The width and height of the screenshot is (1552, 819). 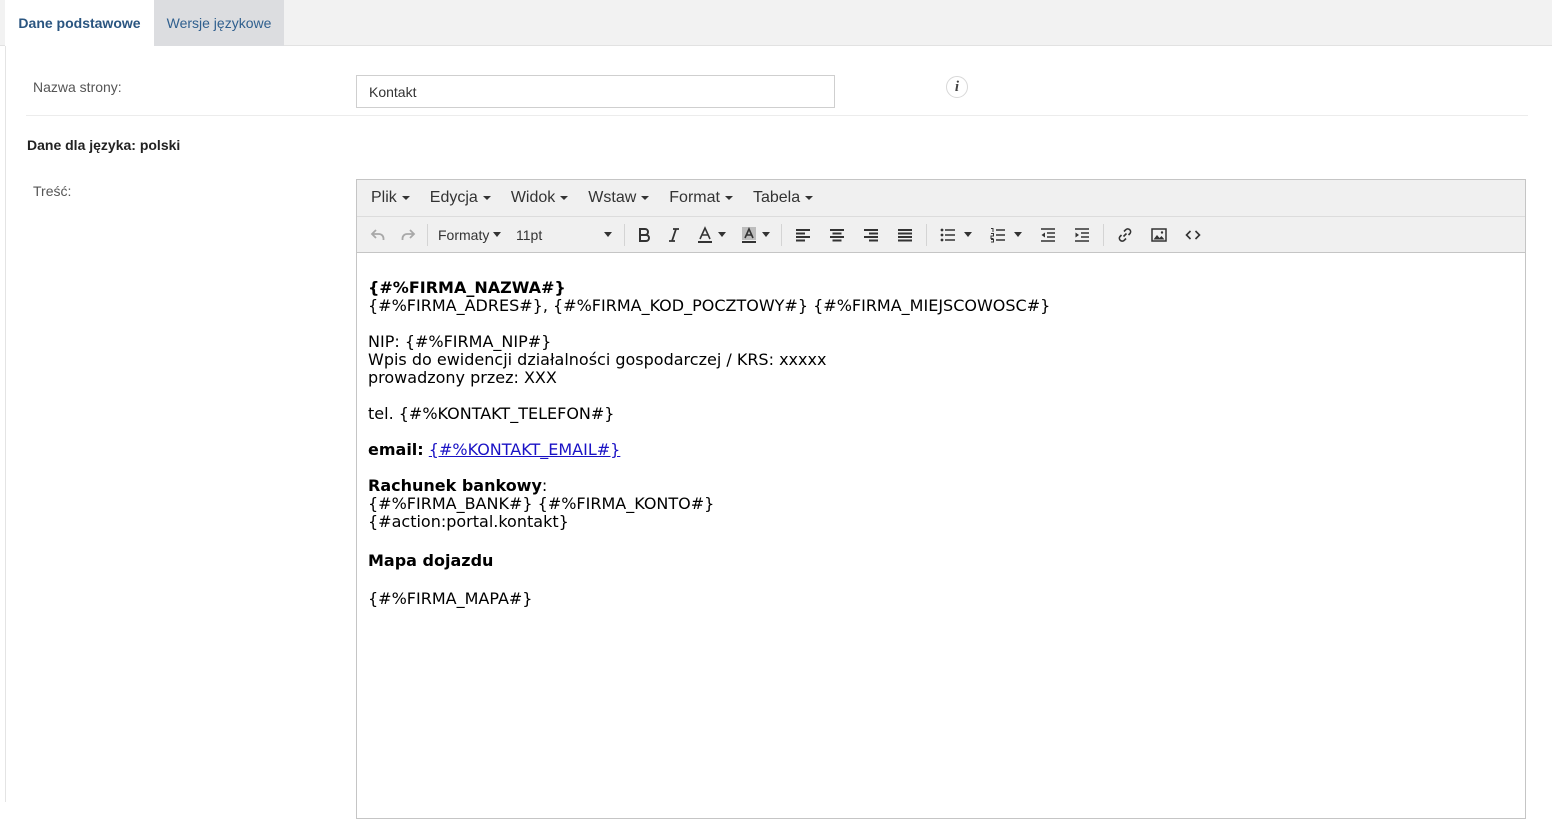 I want to click on info-icon: i, so click(x=957, y=87).